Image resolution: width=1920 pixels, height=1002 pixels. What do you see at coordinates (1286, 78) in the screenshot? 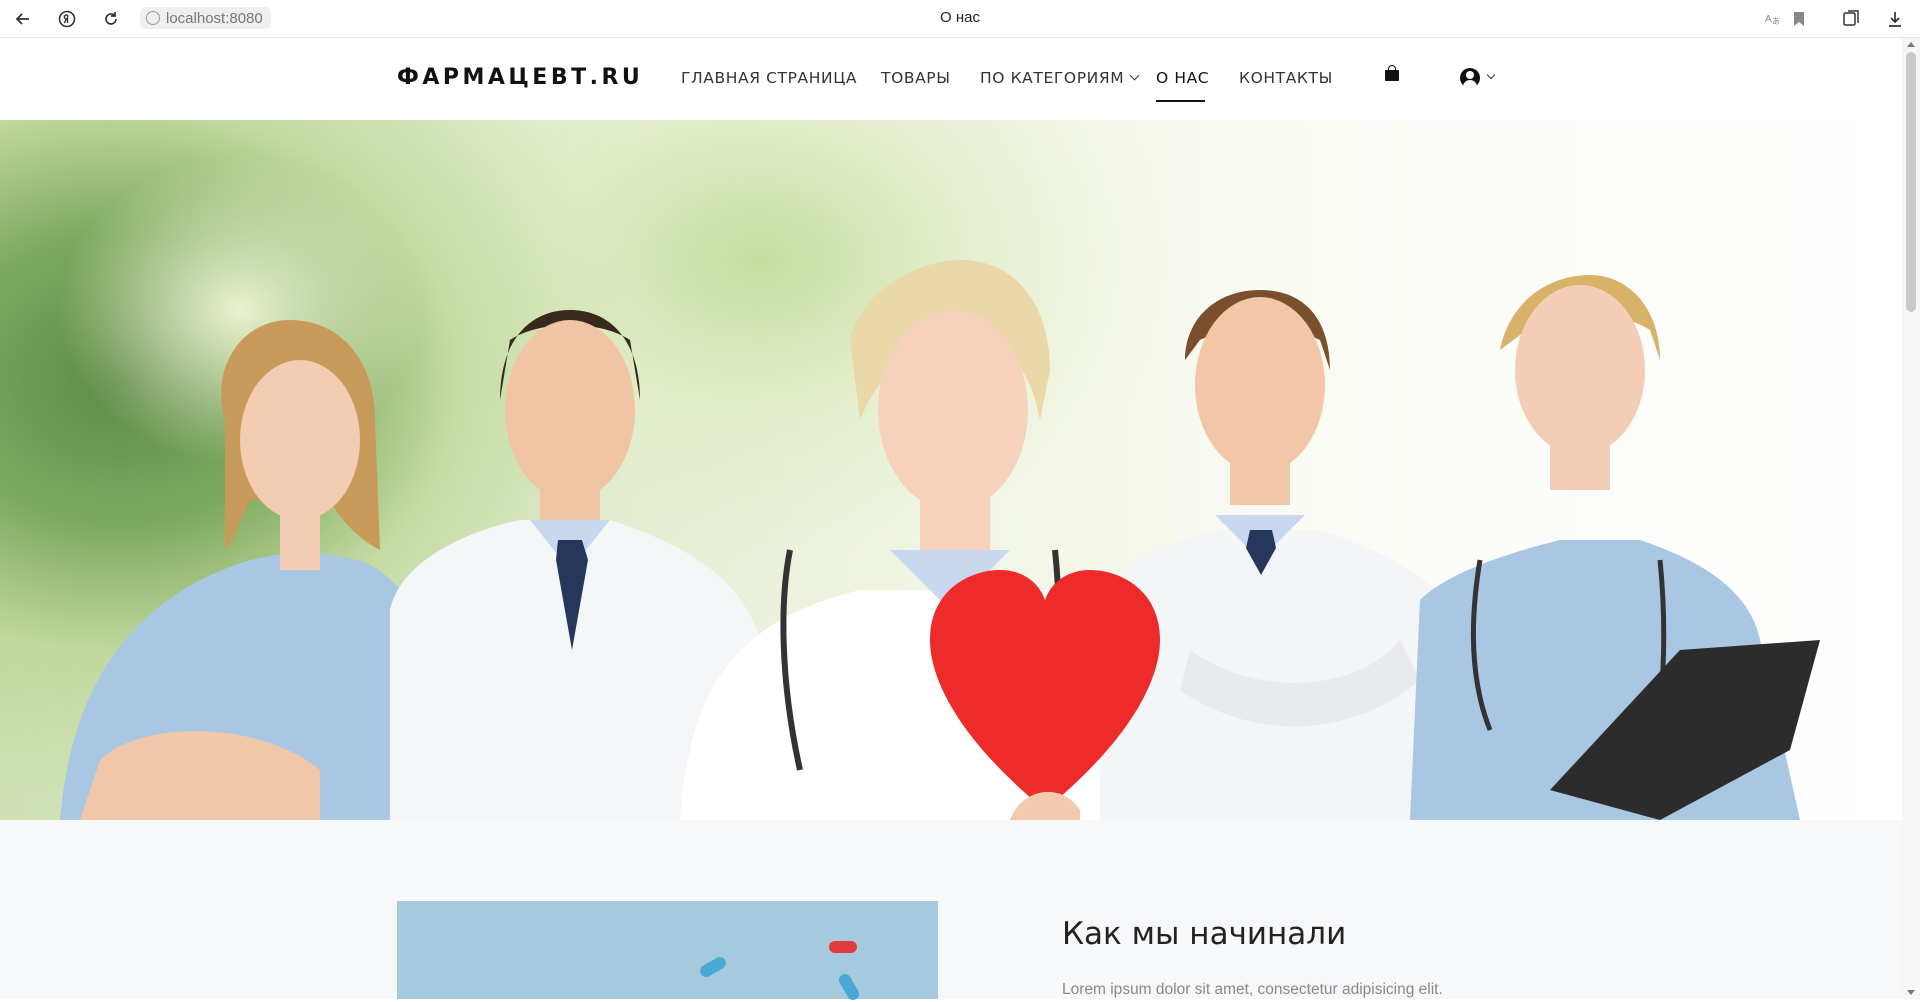
I see `nav-contacts: КОНТАКТЫ` at bounding box center [1286, 78].